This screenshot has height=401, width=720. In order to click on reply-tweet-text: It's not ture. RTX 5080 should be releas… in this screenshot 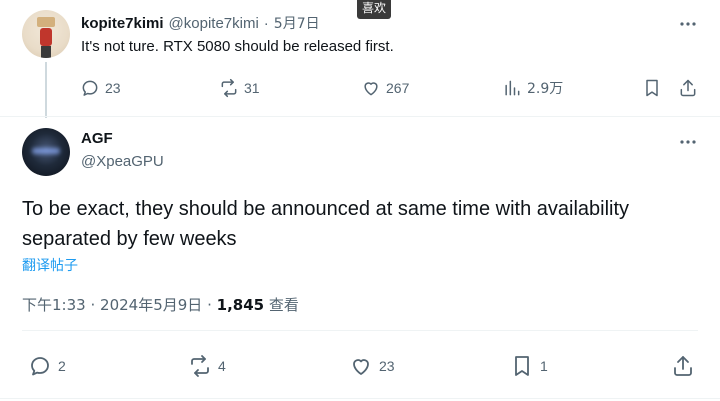, I will do `click(237, 46)`.